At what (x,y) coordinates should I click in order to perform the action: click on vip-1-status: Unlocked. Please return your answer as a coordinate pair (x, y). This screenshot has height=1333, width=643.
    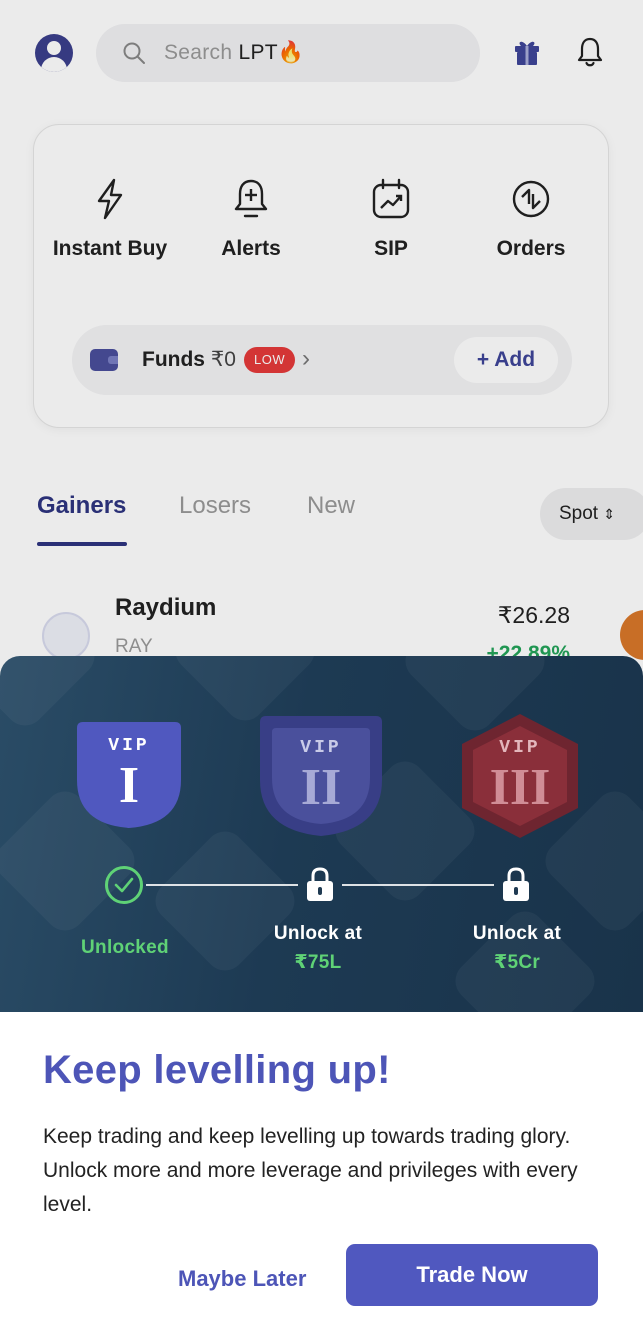
    Looking at the image, I should click on (125, 947).